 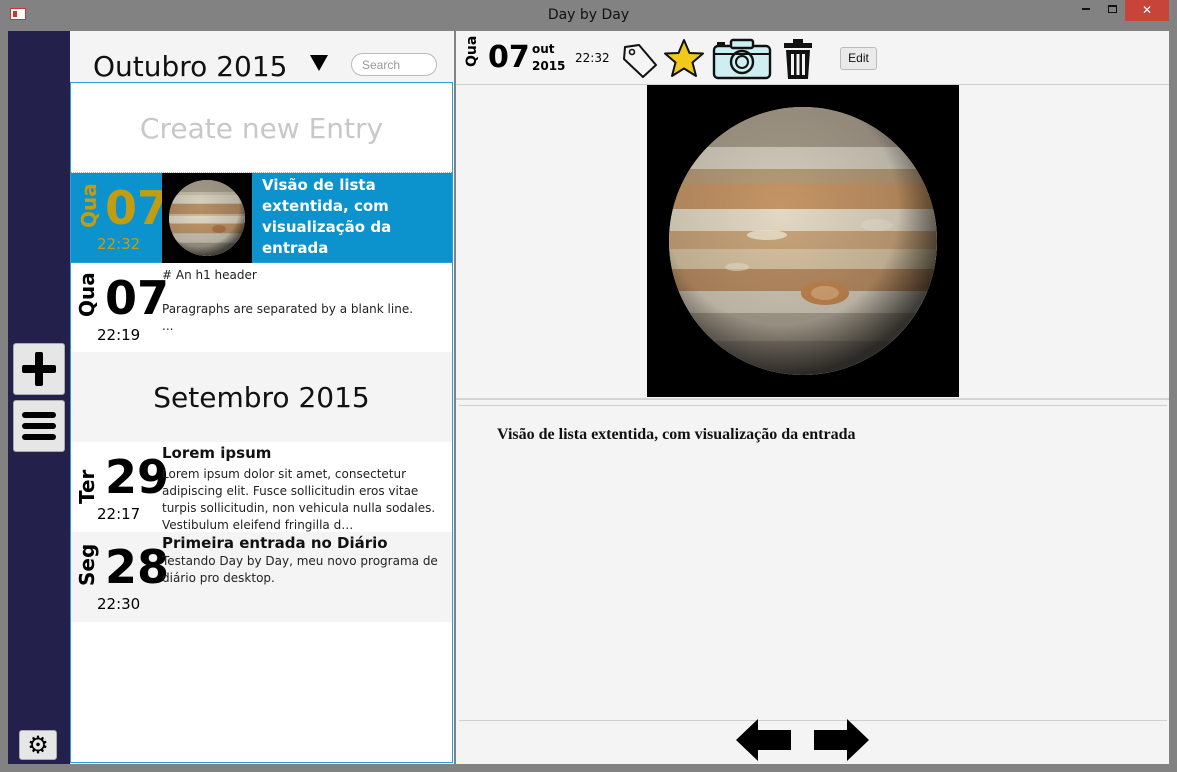 I want to click on list-empty-area, so click(x=261, y=667).